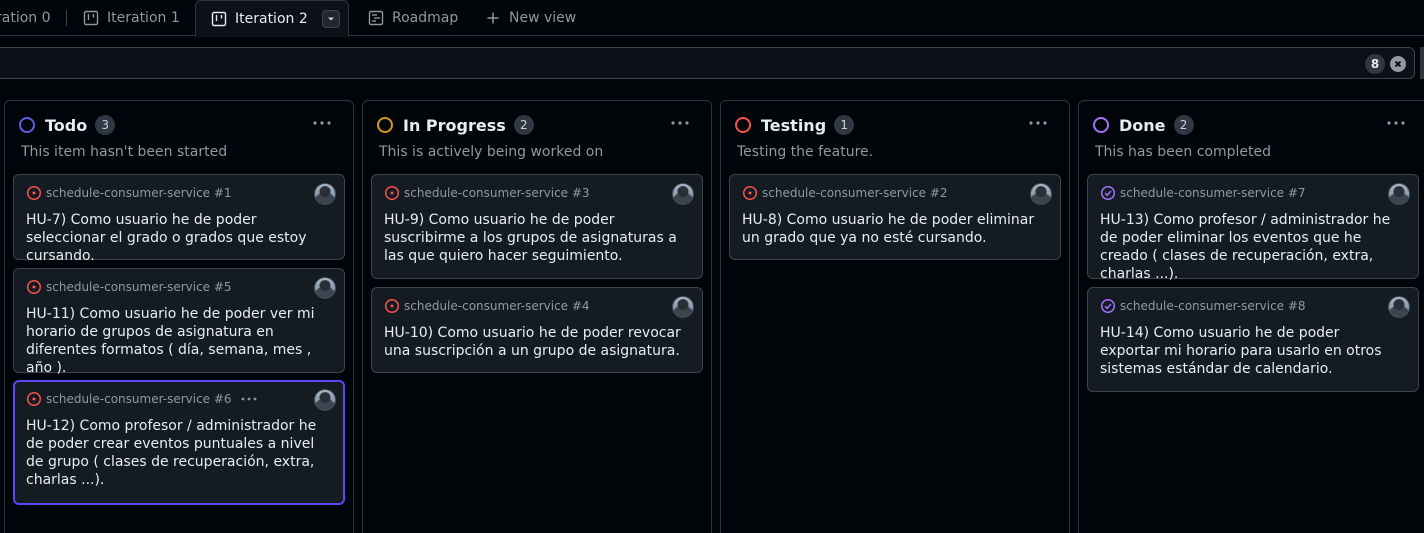 Image resolution: width=1424 pixels, height=533 pixels. What do you see at coordinates (497, 306) in the screenshot?
I see `card-reference: schedule-consumer-service #4` at bounding box center [497, 306].